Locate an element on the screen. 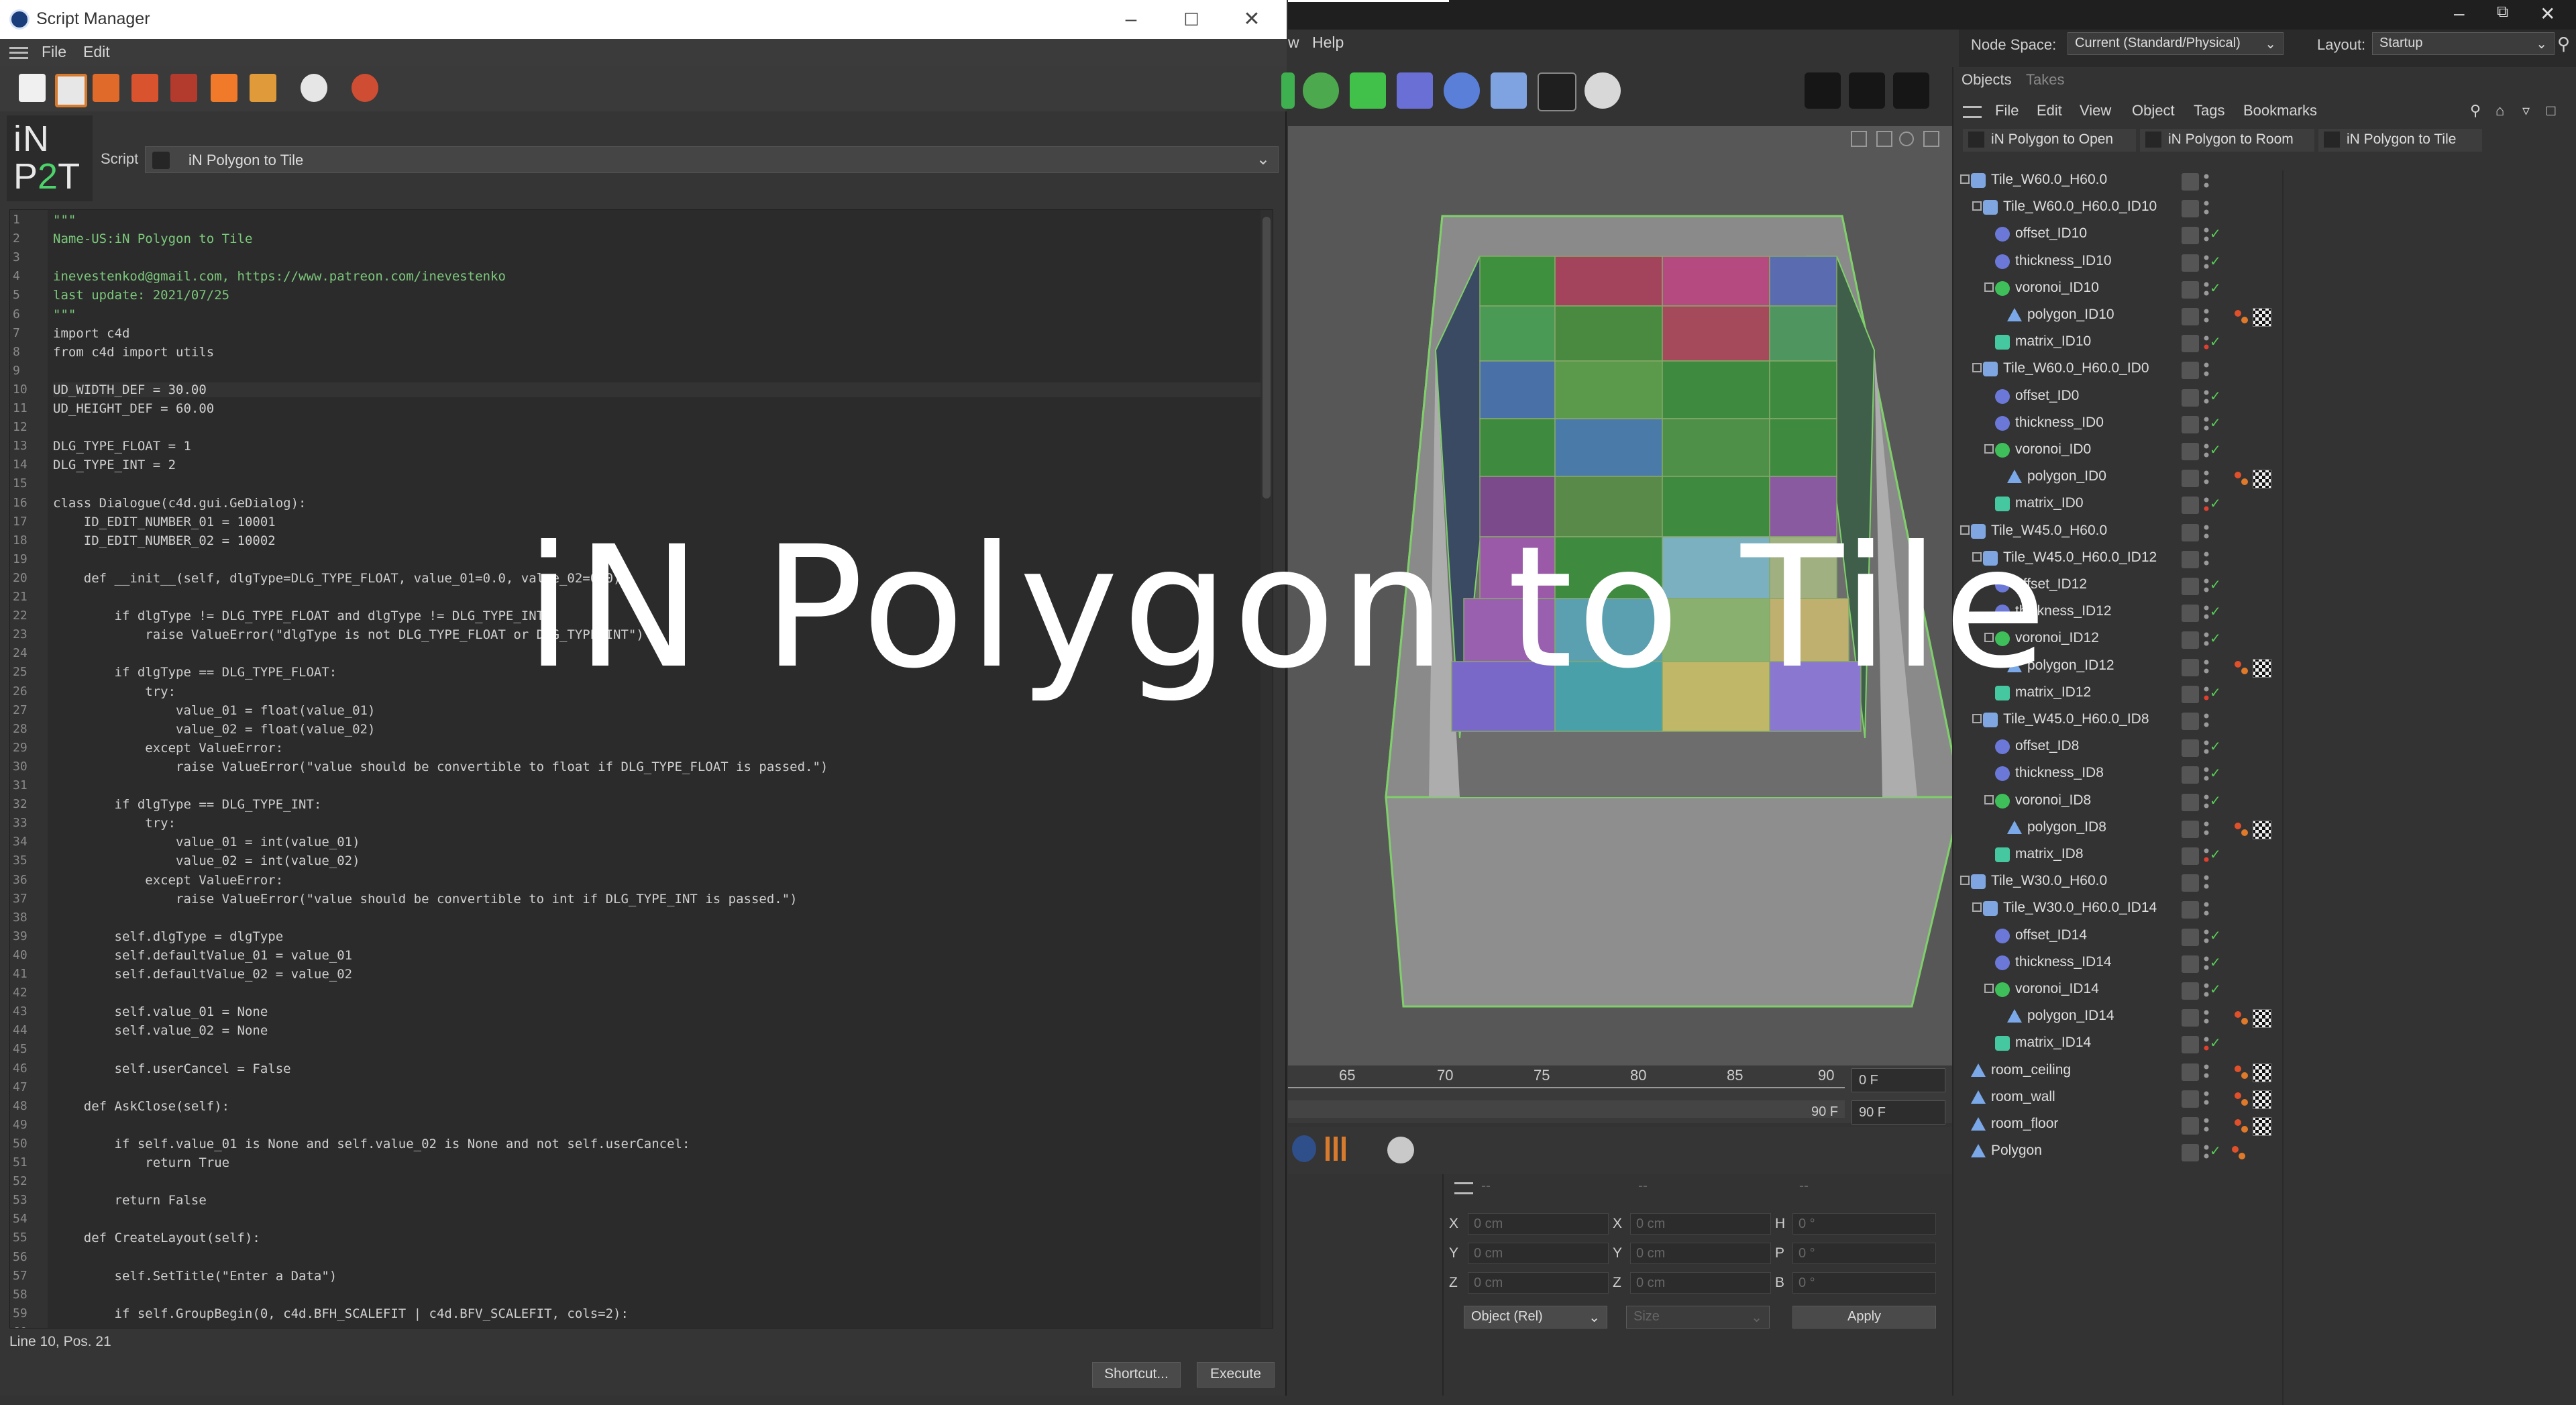 The height and width of the screenshot is (1405, 2576). code-line: class Dialogue(c4d.gui.GeDialog): is located at coordinates (180, 503).